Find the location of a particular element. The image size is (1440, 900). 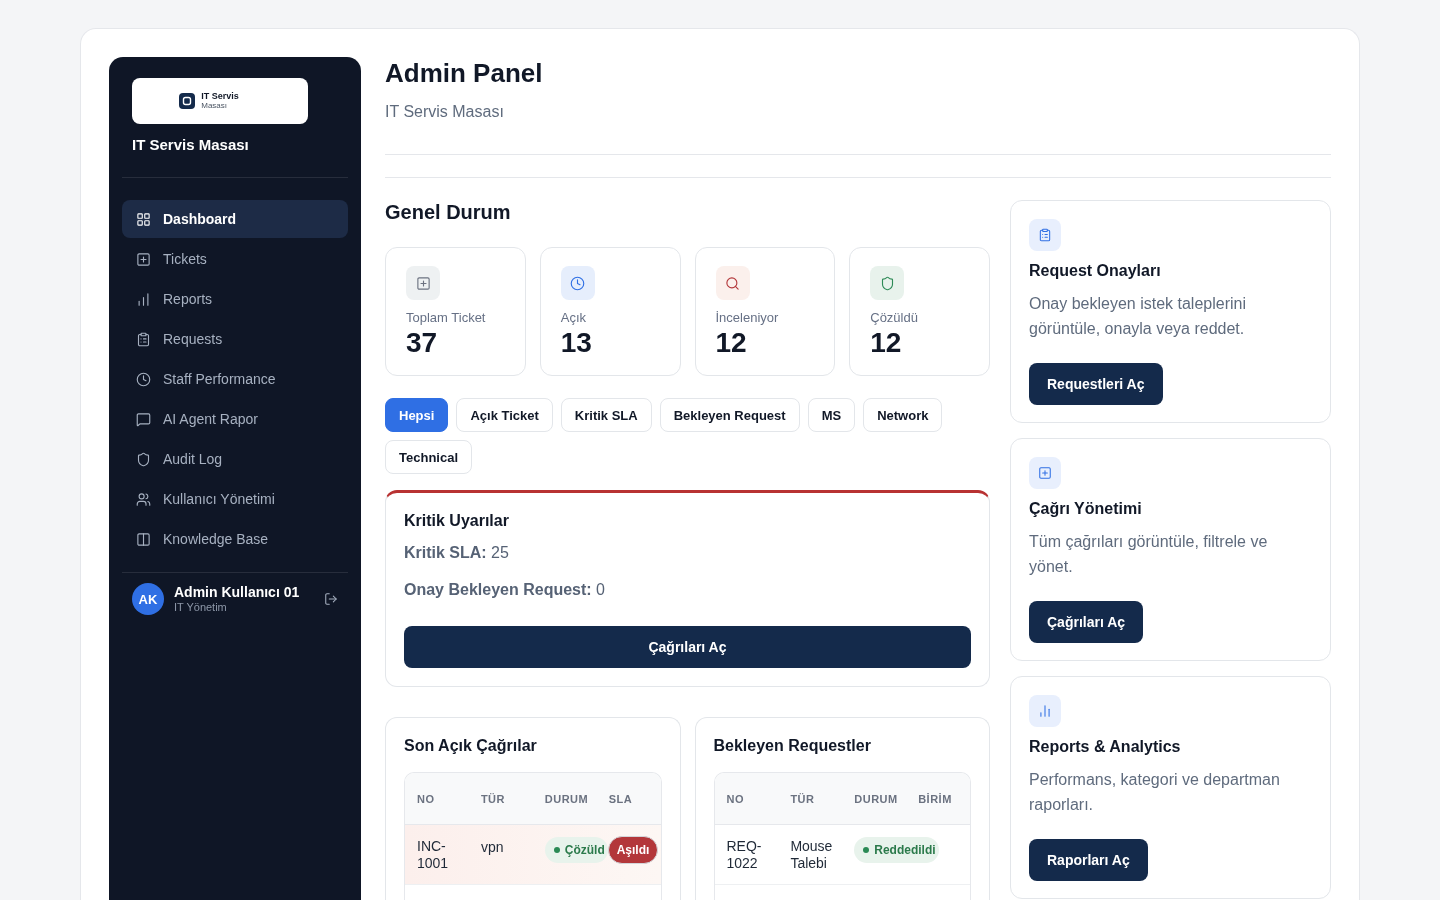

column-header: SLA is located at coordinates (620, 798).